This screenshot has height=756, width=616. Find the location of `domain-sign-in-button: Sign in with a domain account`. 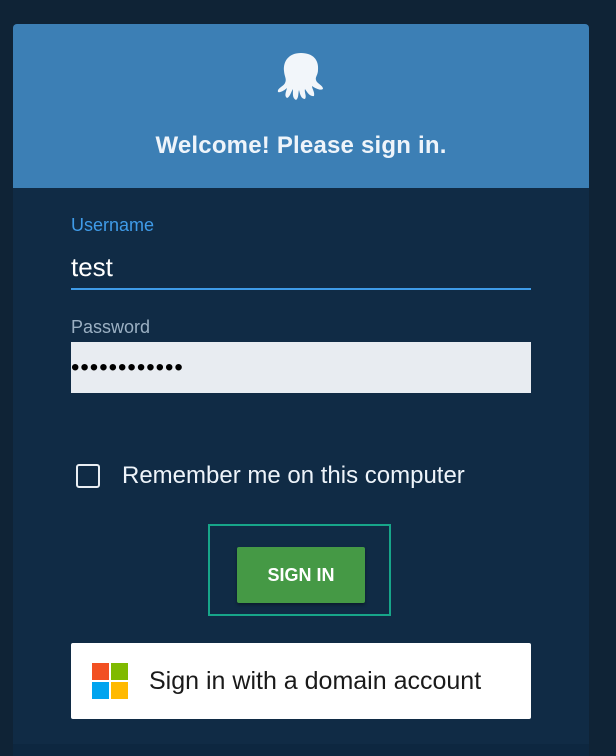

domain-sign-in-button: Sign in with a domain account is located at coordinates (301, 681).